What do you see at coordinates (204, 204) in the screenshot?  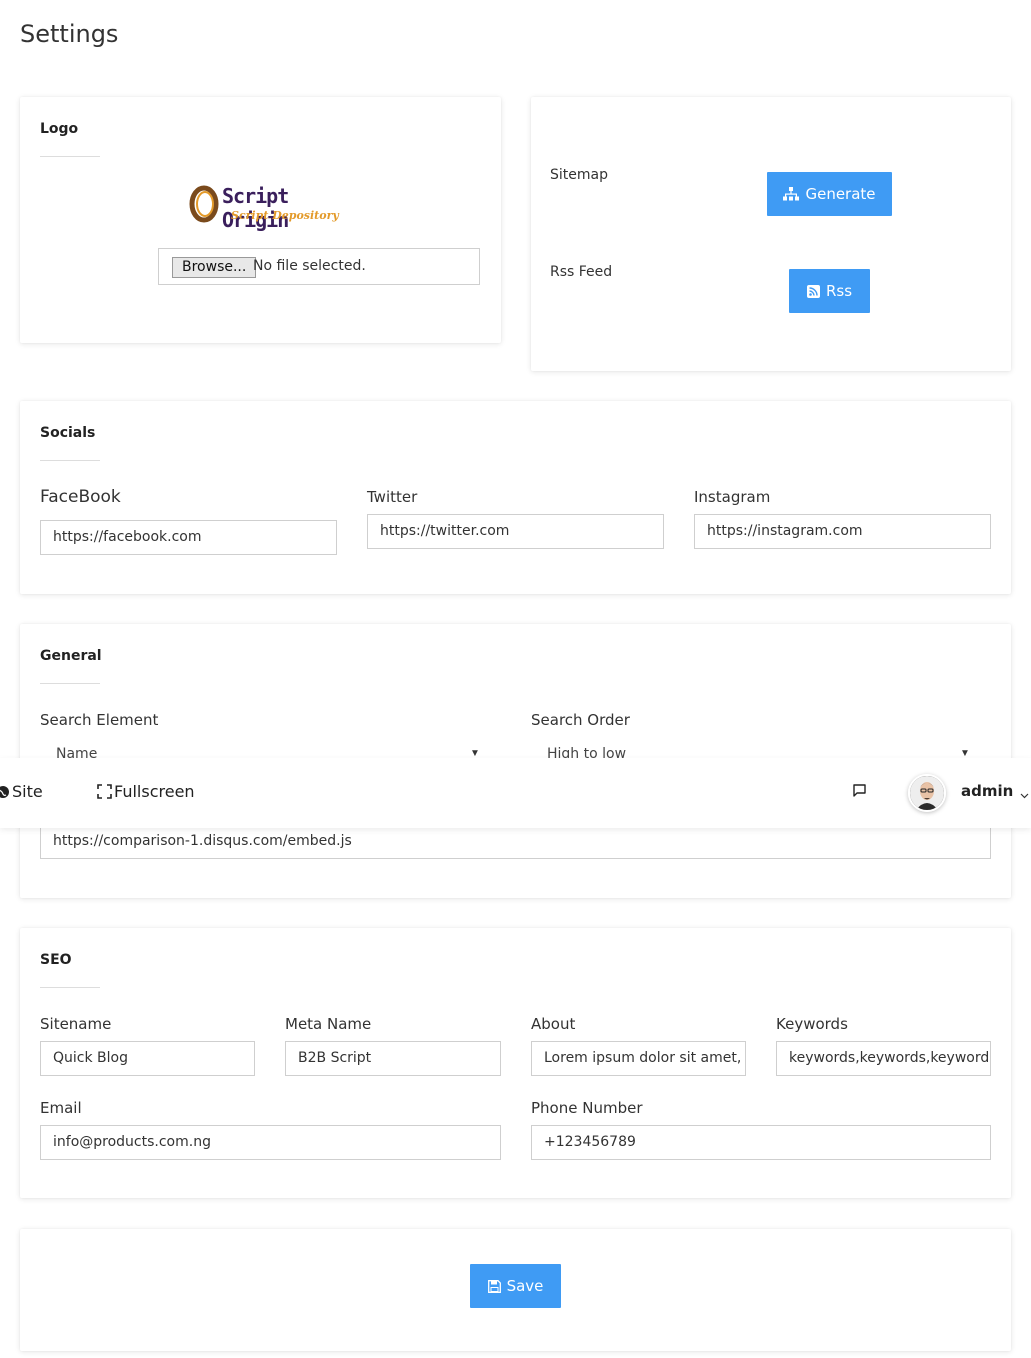 I see `logo-ring-icon` at bounding box center [204, 204].